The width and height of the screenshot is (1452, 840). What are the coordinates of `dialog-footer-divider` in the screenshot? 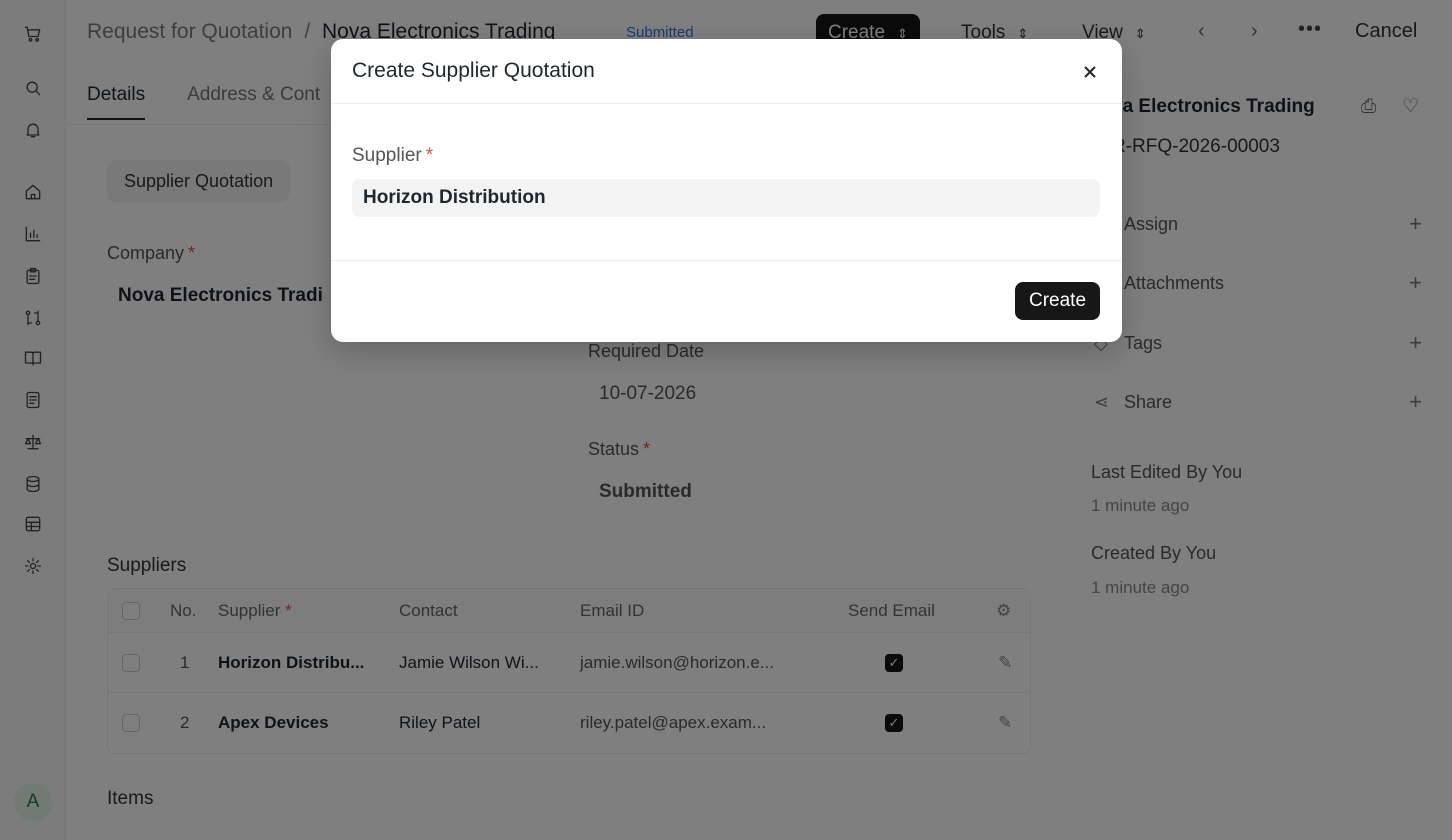 It's located at (726, 260).